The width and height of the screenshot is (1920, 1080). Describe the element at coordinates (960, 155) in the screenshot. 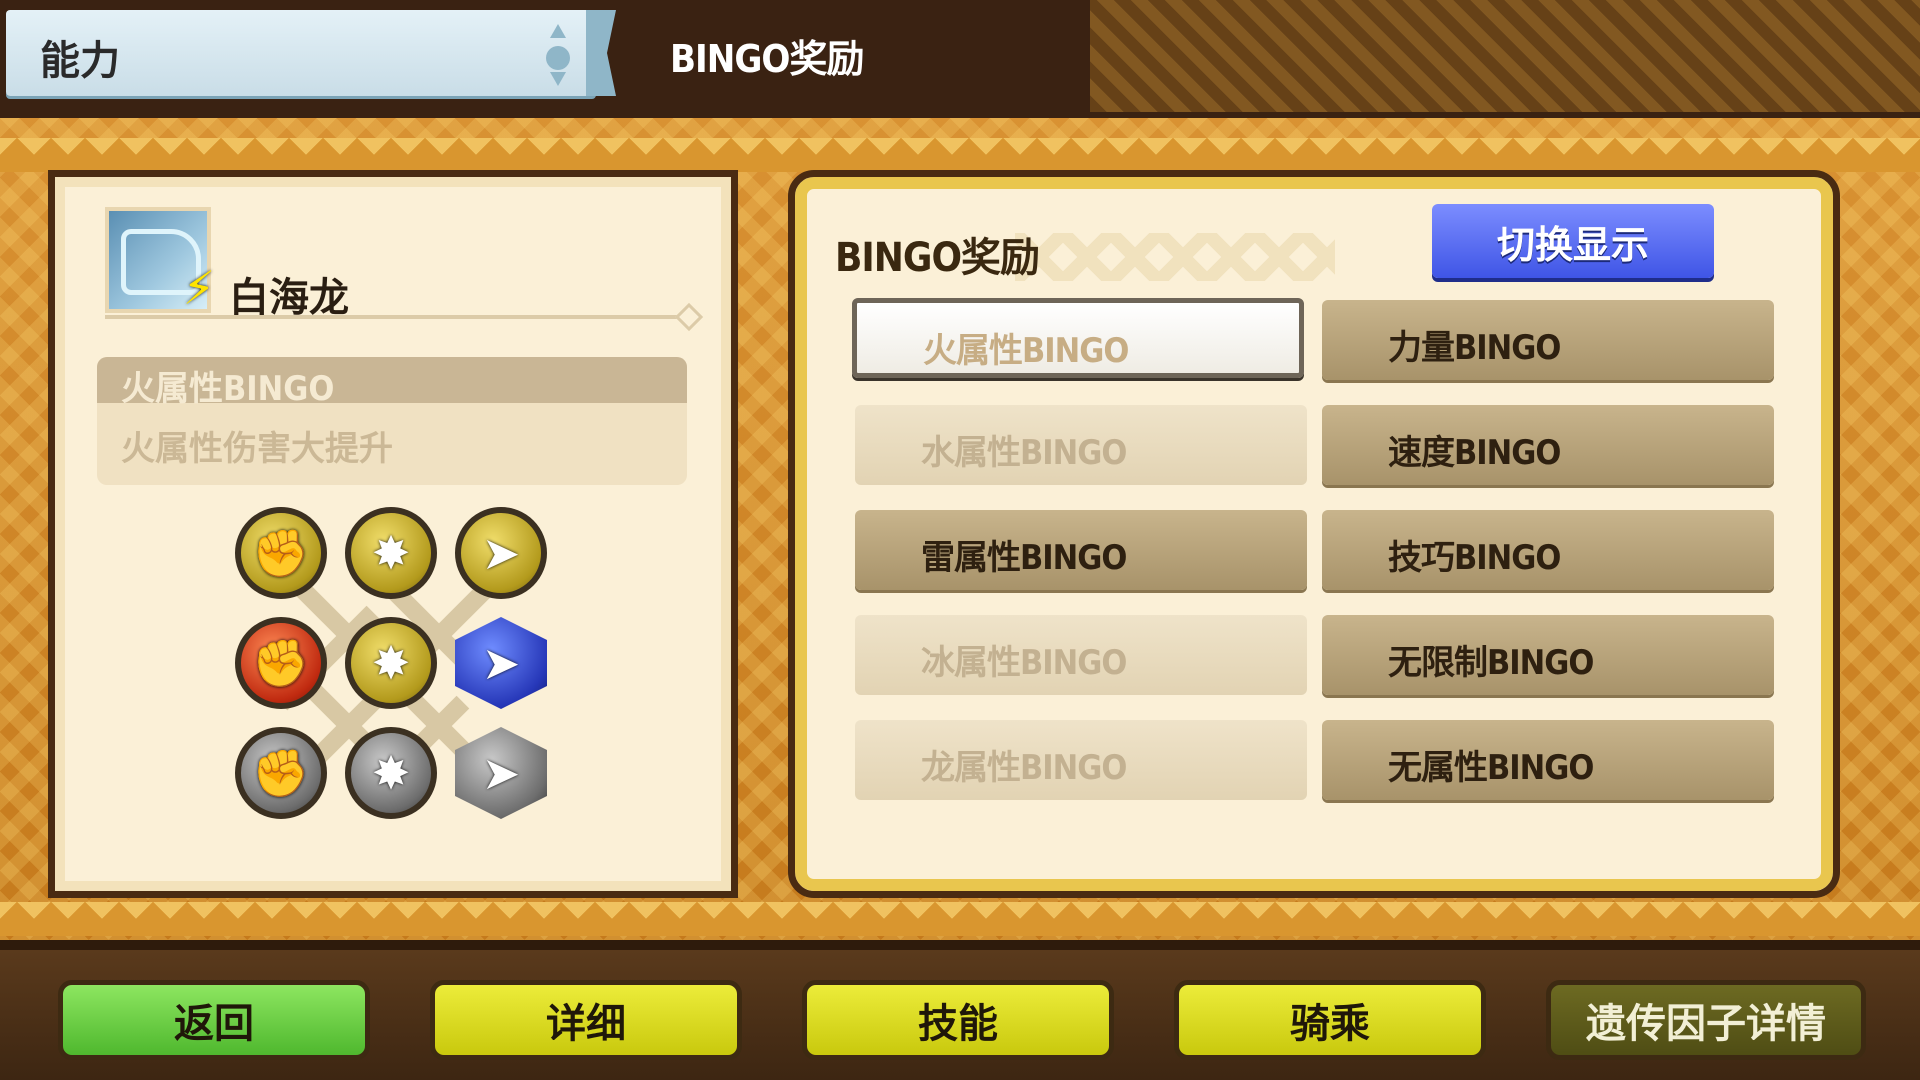

I see `zigzag-band-top` at that location.